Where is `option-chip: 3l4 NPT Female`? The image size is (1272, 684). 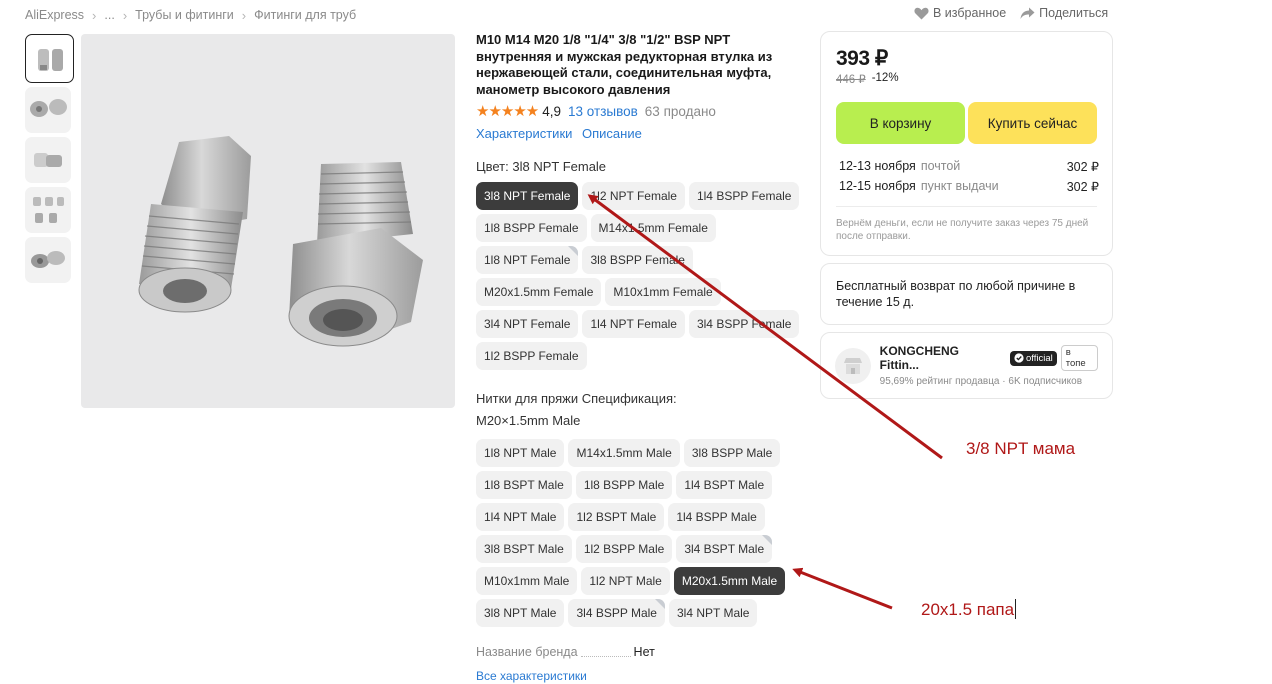
option-chip: 3l4 NPT Female is located at coordinates (527, 324).